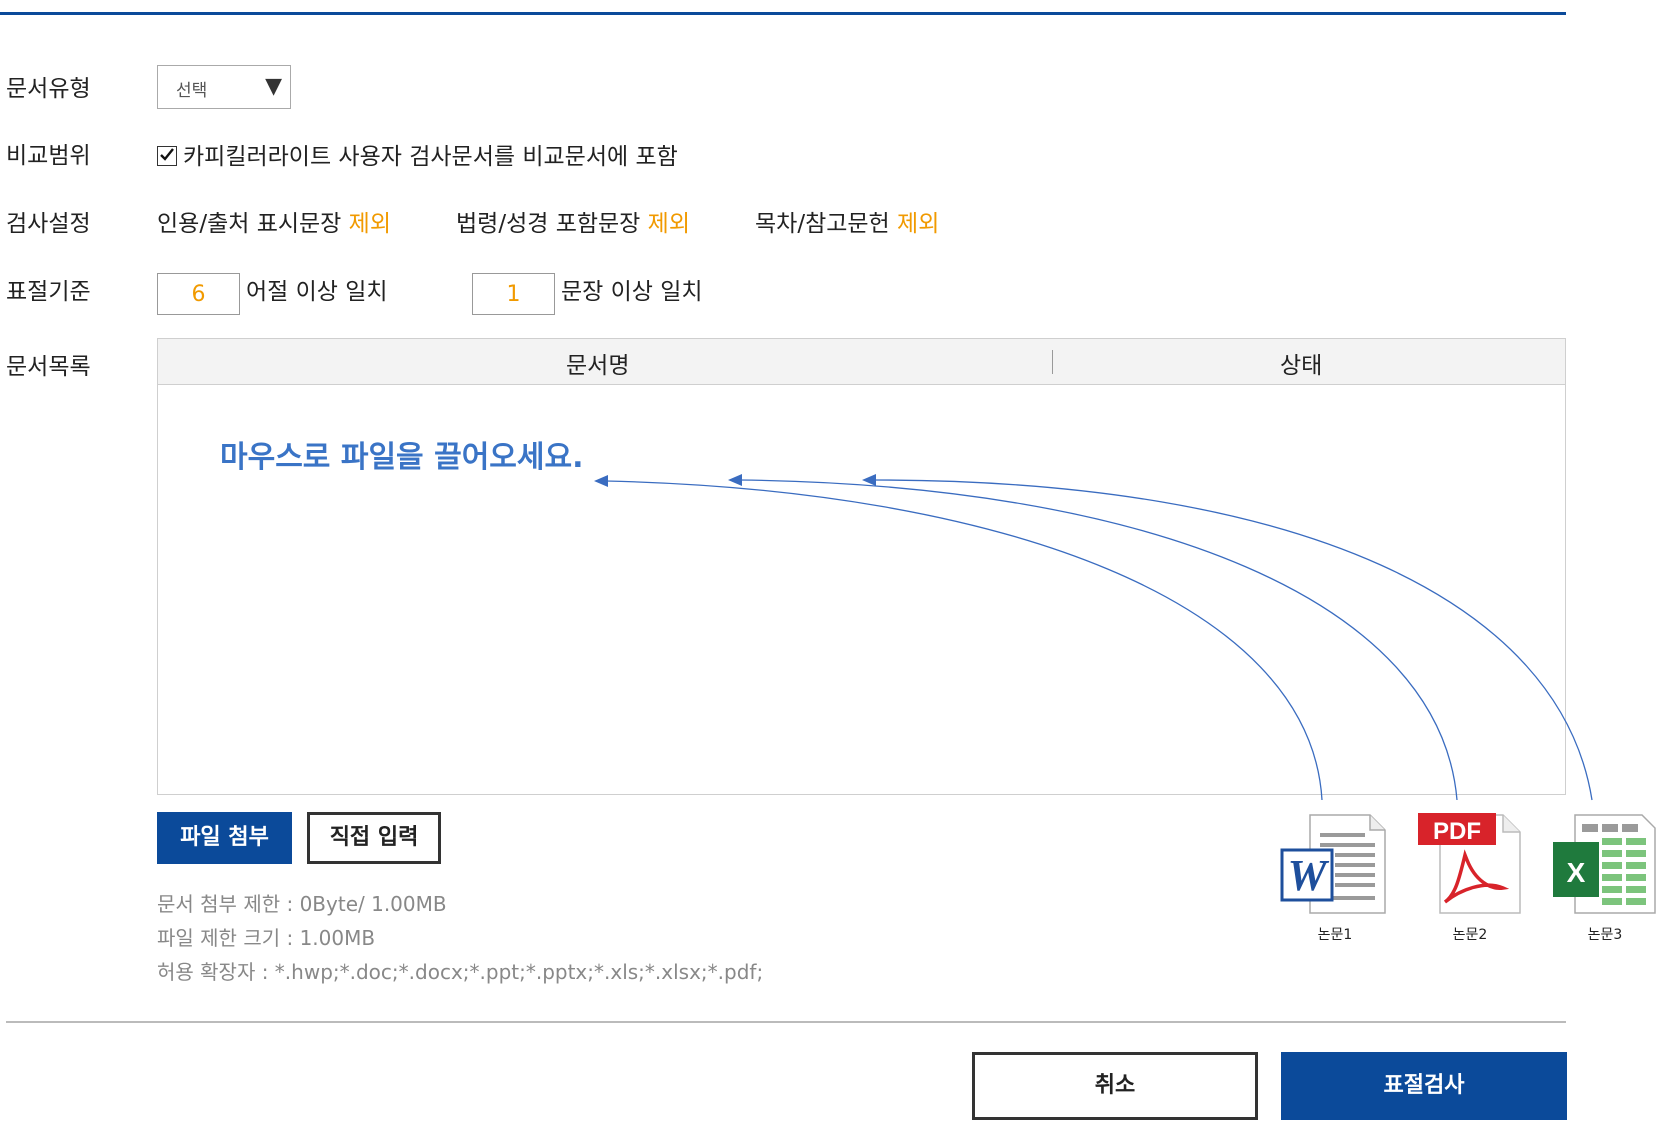 Image resolution: width=1667 pixels, height=1125 pixels. Describe the element at coordinates (1335, 935) in the screenshot. I see `file-name-1: 논문1` at that location.